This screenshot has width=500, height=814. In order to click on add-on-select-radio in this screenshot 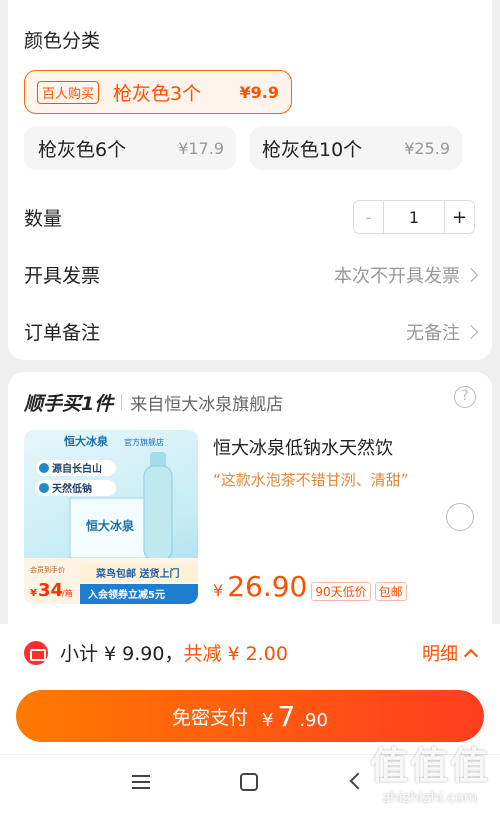, I will do `click(460, 517)`.